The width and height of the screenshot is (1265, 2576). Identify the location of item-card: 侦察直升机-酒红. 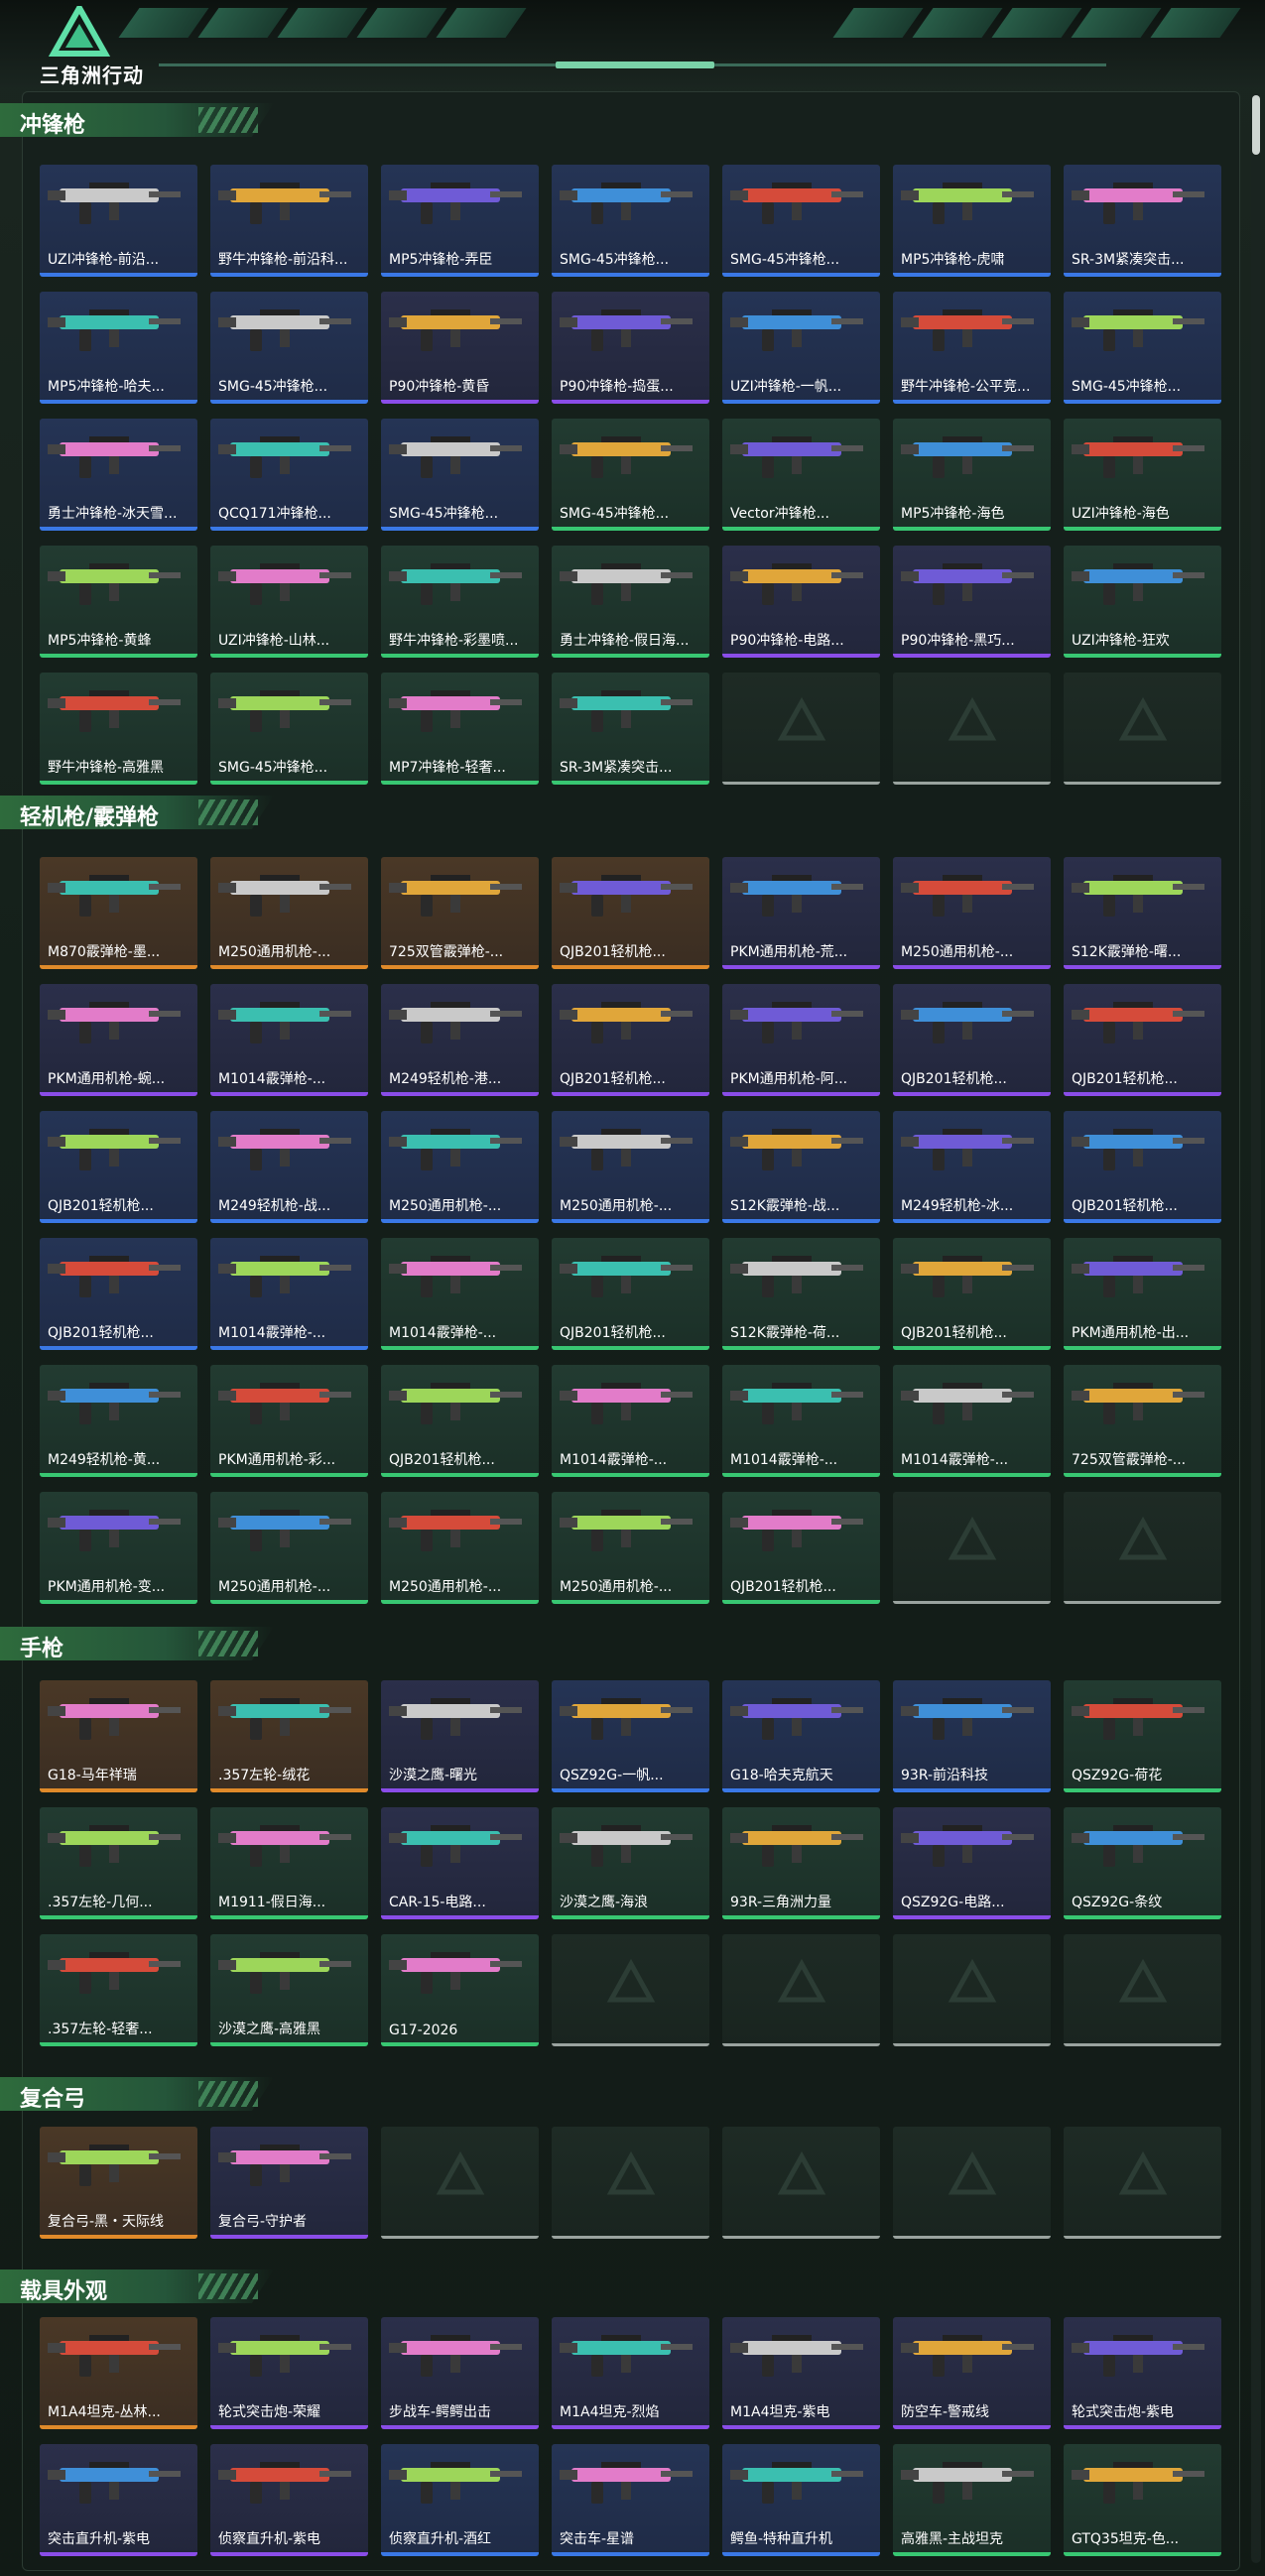
(460, 2500).